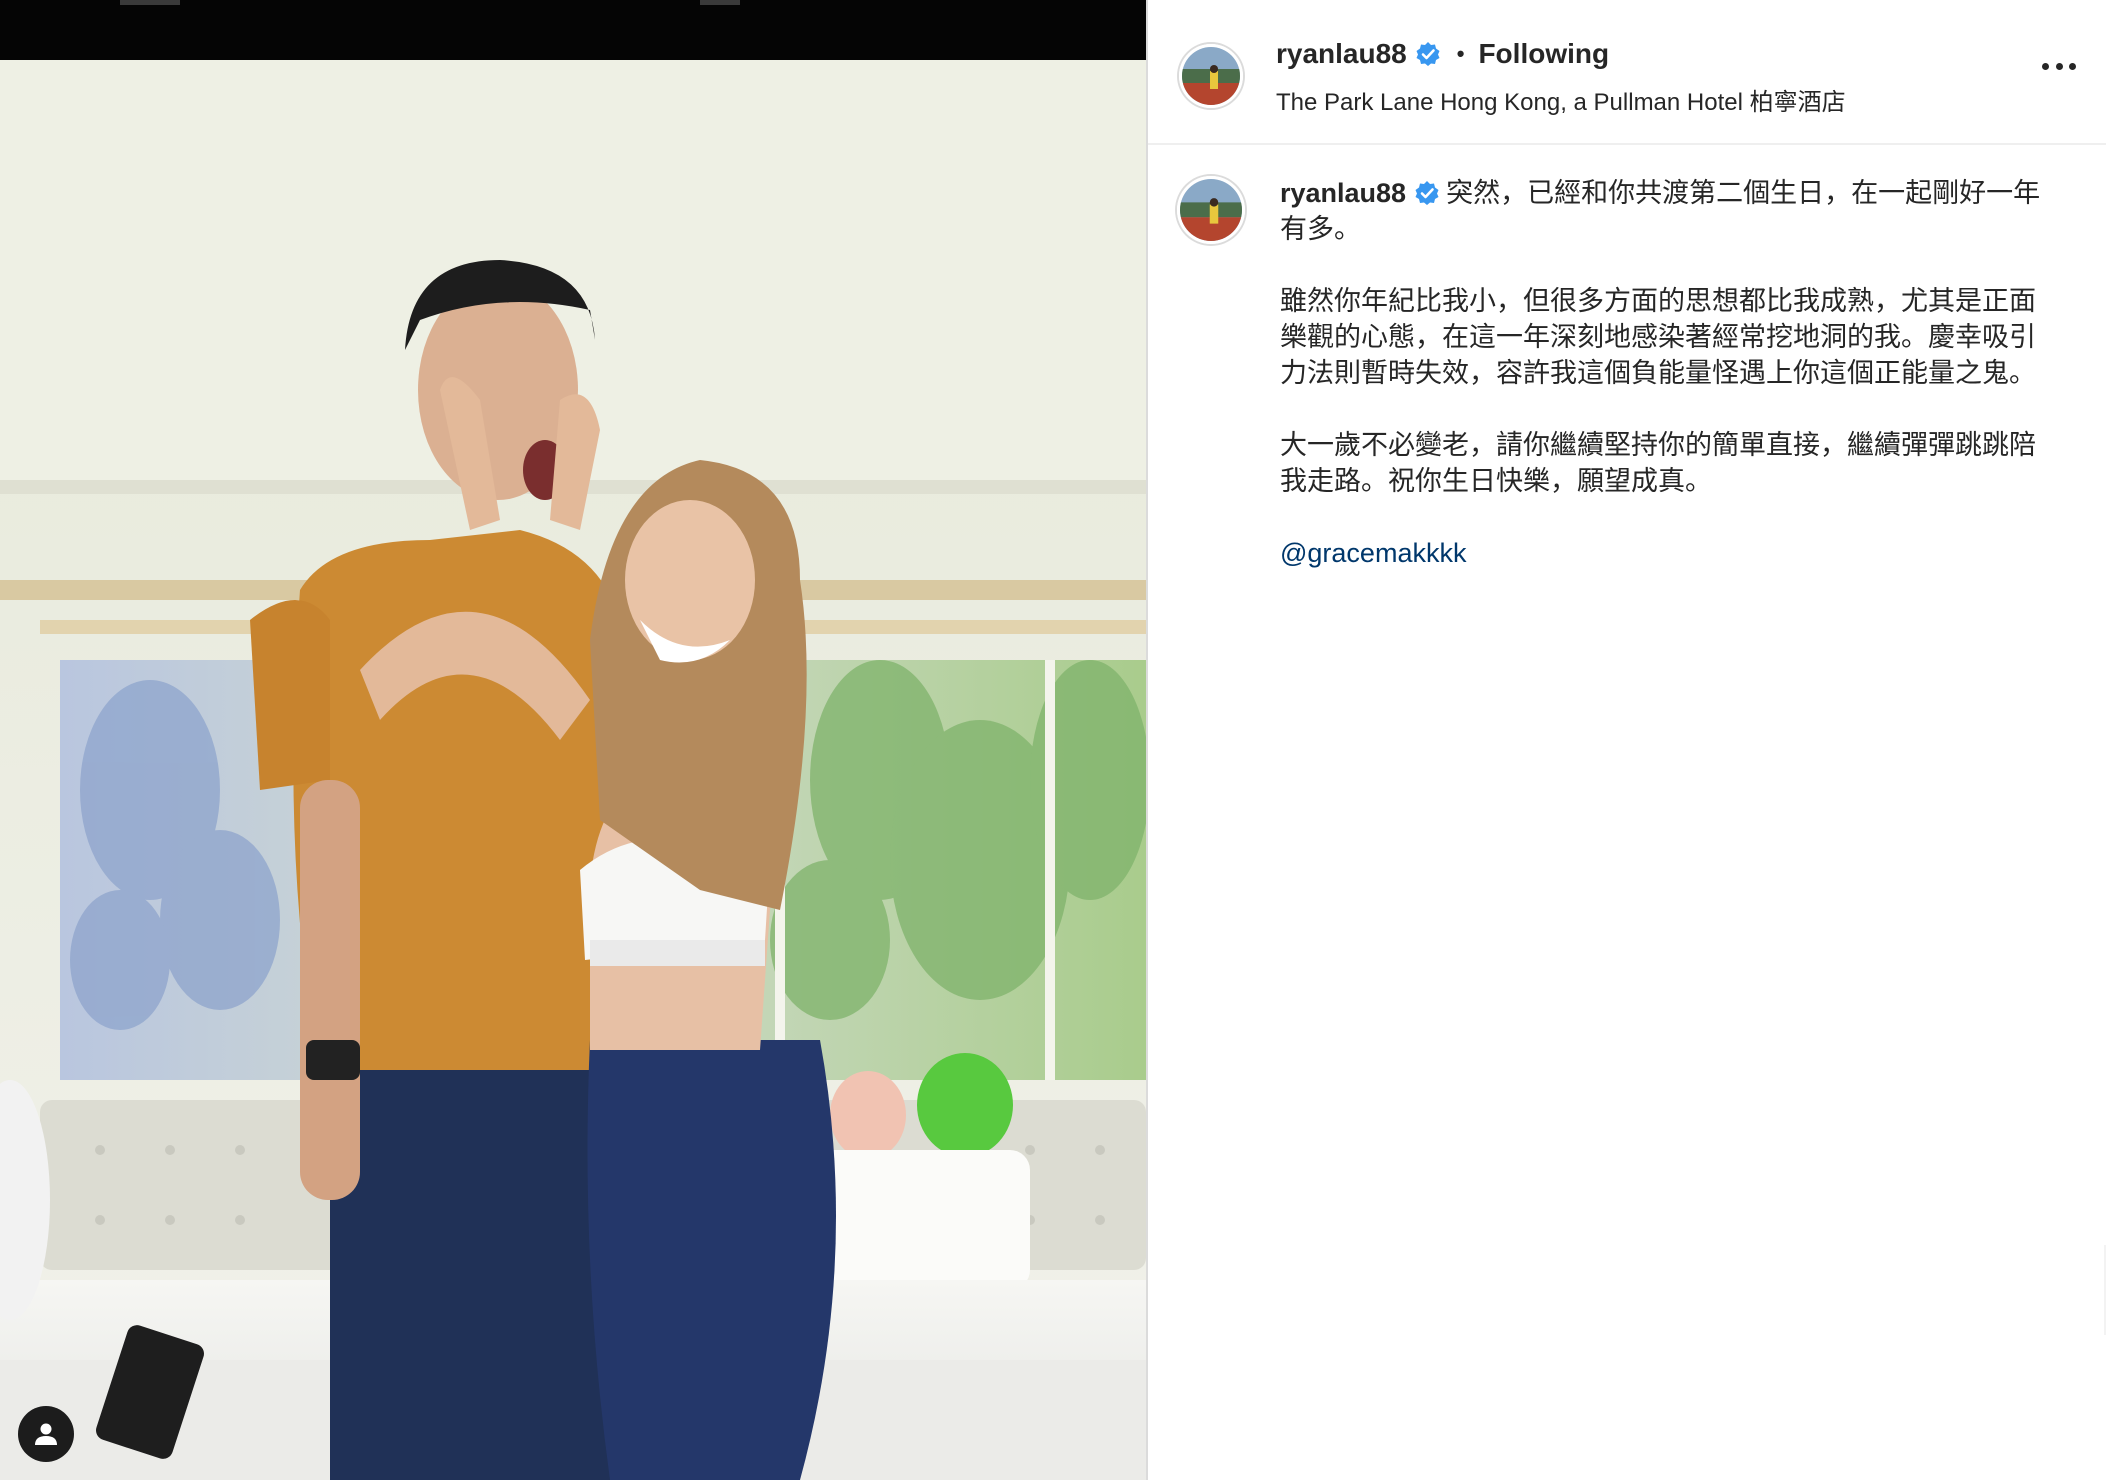 The image size is (2106, 1480). Describe the element at coordinates (1343, 193) in the screenshot. I see `caption-username: ryanlau88` at that location.